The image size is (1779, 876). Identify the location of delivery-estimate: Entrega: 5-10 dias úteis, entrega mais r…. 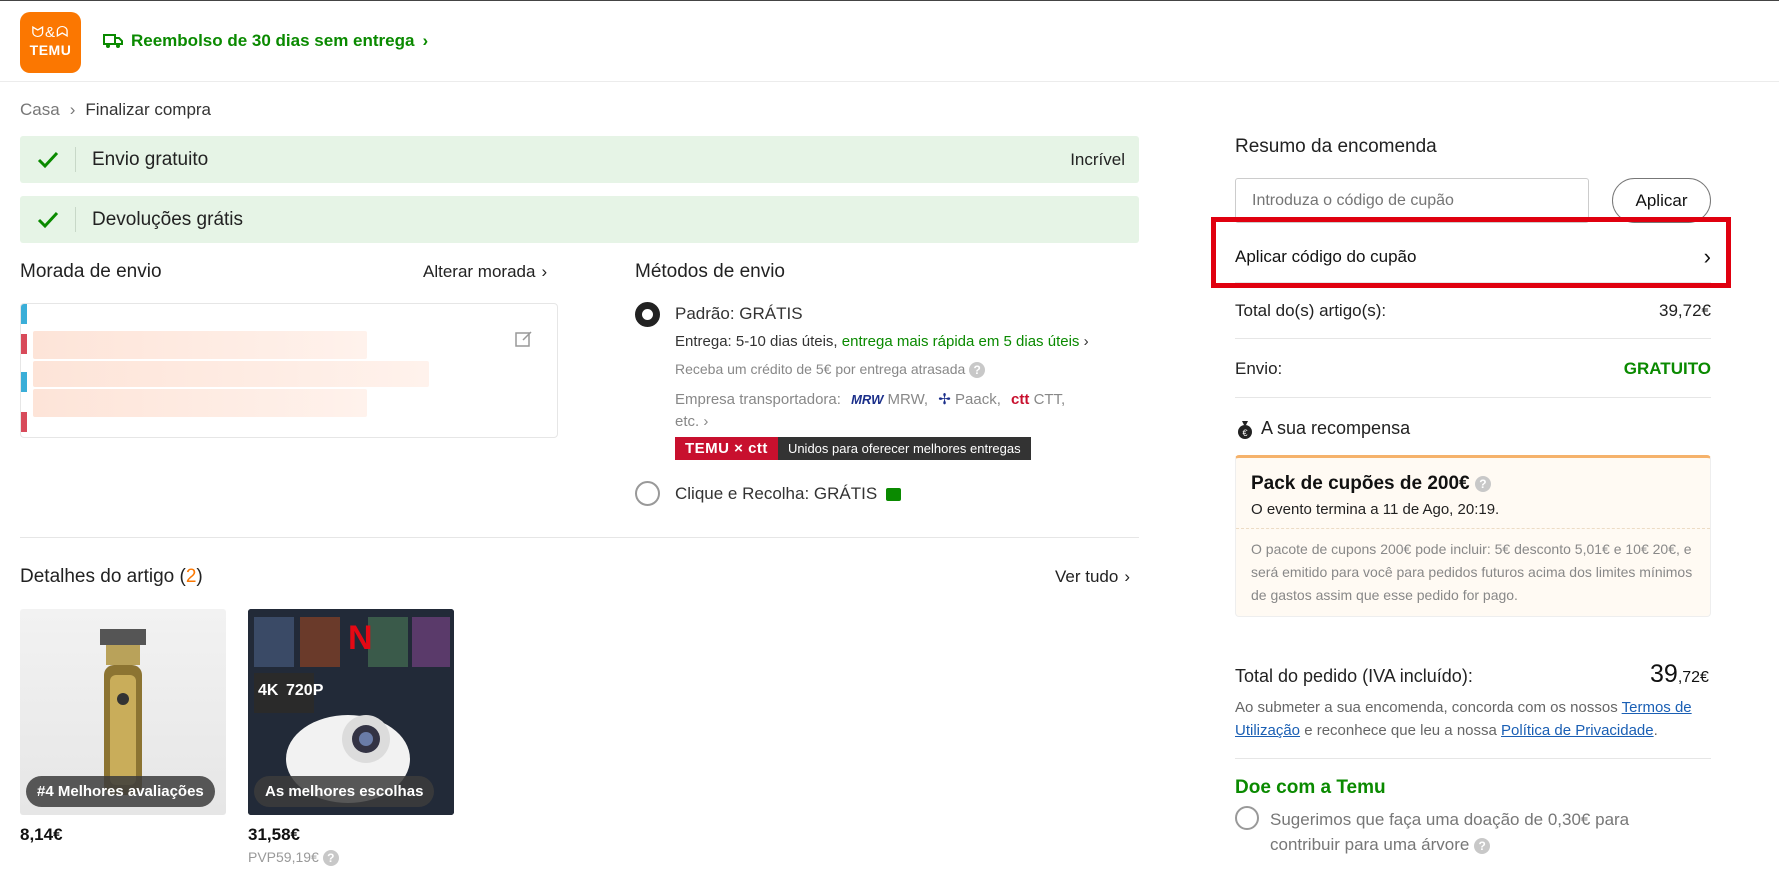
(882, 341).